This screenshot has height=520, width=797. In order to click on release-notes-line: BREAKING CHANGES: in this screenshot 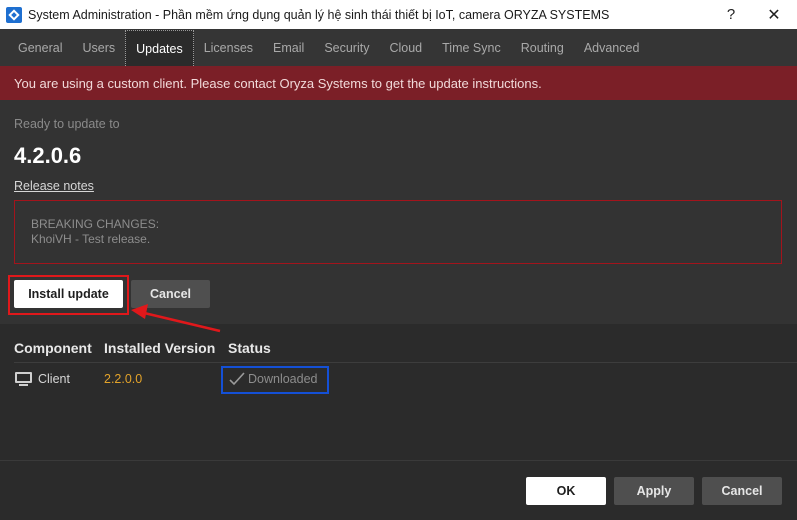, I will do `click(95, 224)`.